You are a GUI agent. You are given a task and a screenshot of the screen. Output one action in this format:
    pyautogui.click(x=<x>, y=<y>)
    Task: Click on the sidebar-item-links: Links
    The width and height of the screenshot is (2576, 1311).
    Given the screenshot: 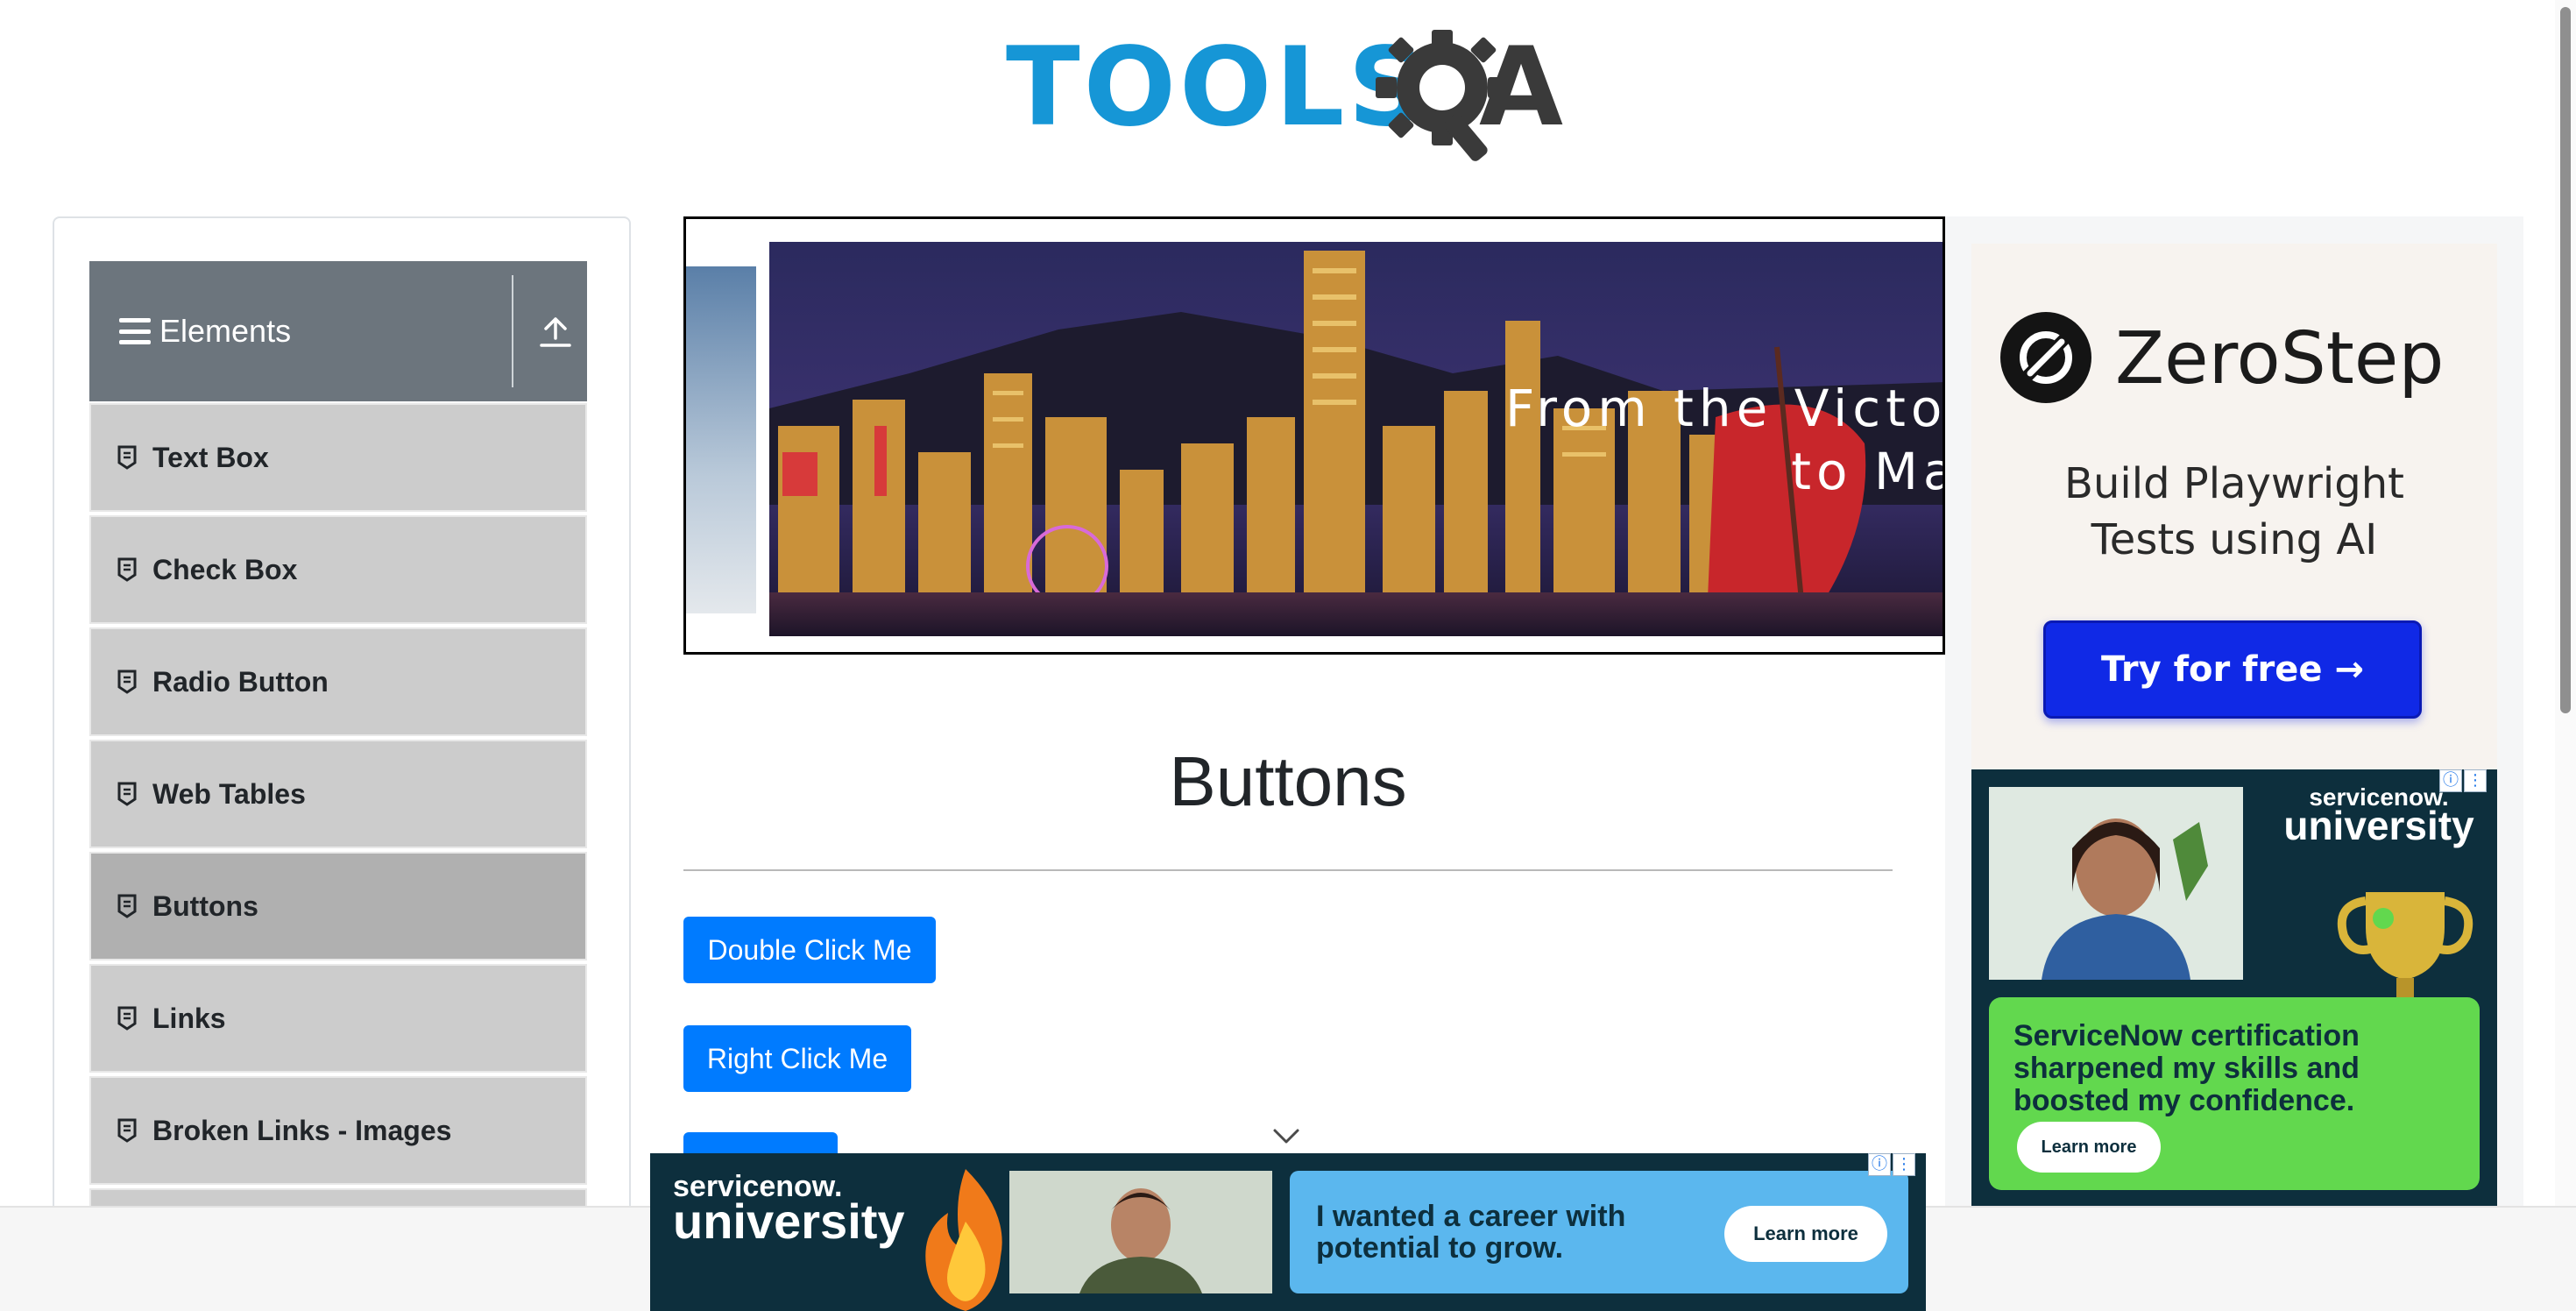 What is the action you would take?
    pyautogui.click(x=338, y=1019)
    